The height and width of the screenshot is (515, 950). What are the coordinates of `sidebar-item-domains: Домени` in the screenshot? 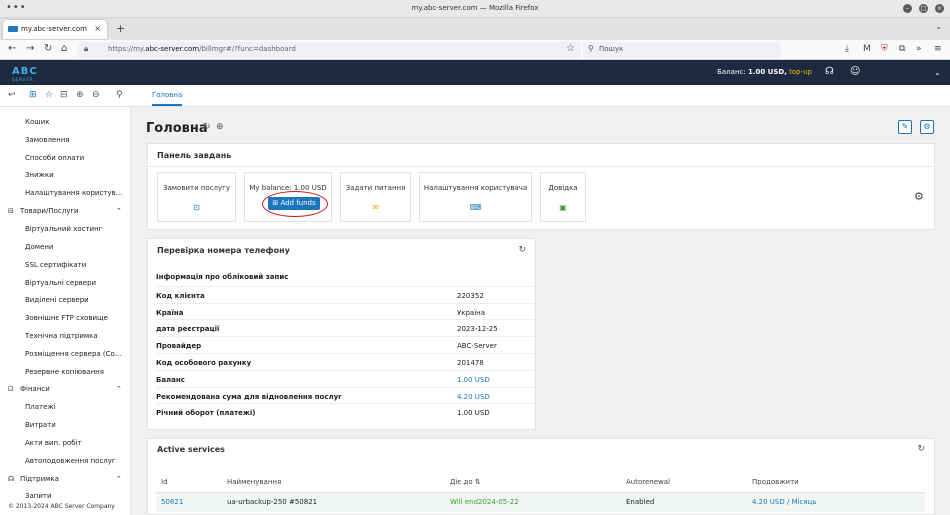 It's located at (39, 247).